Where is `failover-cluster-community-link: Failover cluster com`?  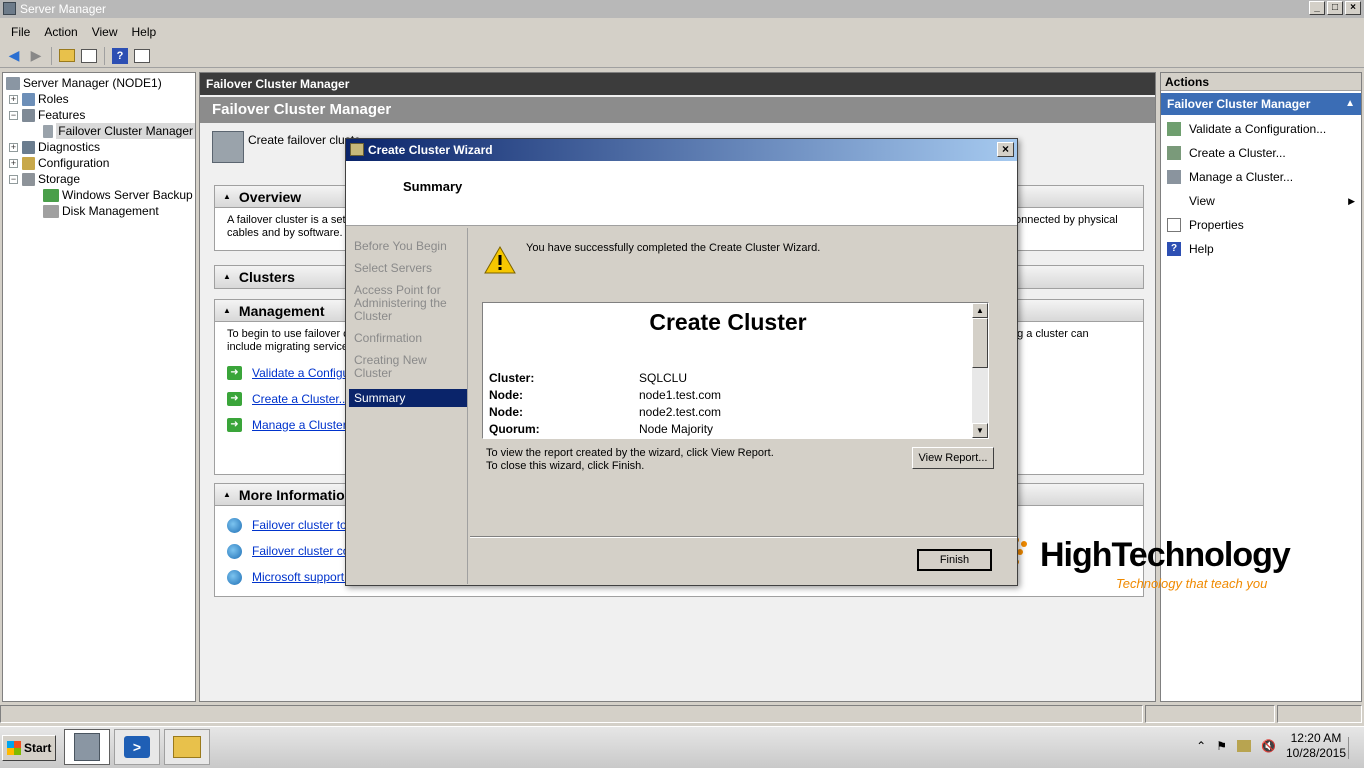 failover-cluster-community-link: Failover cluster com is located at coordinates (305, 551).